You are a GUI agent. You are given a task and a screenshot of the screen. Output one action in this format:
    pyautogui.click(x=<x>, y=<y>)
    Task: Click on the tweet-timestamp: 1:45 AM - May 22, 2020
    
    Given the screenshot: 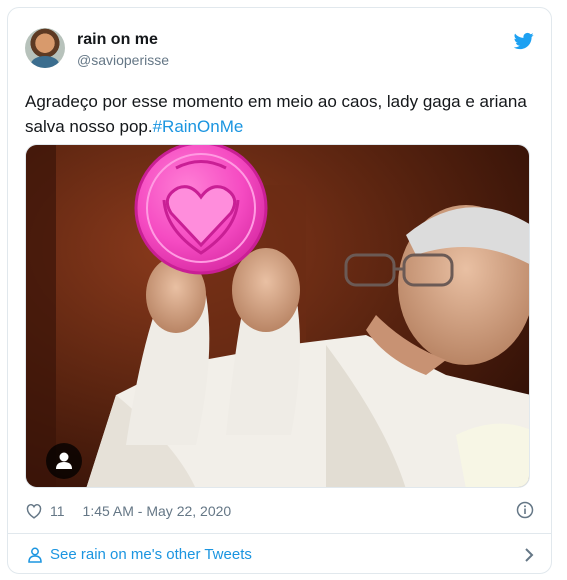 What is the action you would take?
    pyautogui.click(x=157, y=511)
    